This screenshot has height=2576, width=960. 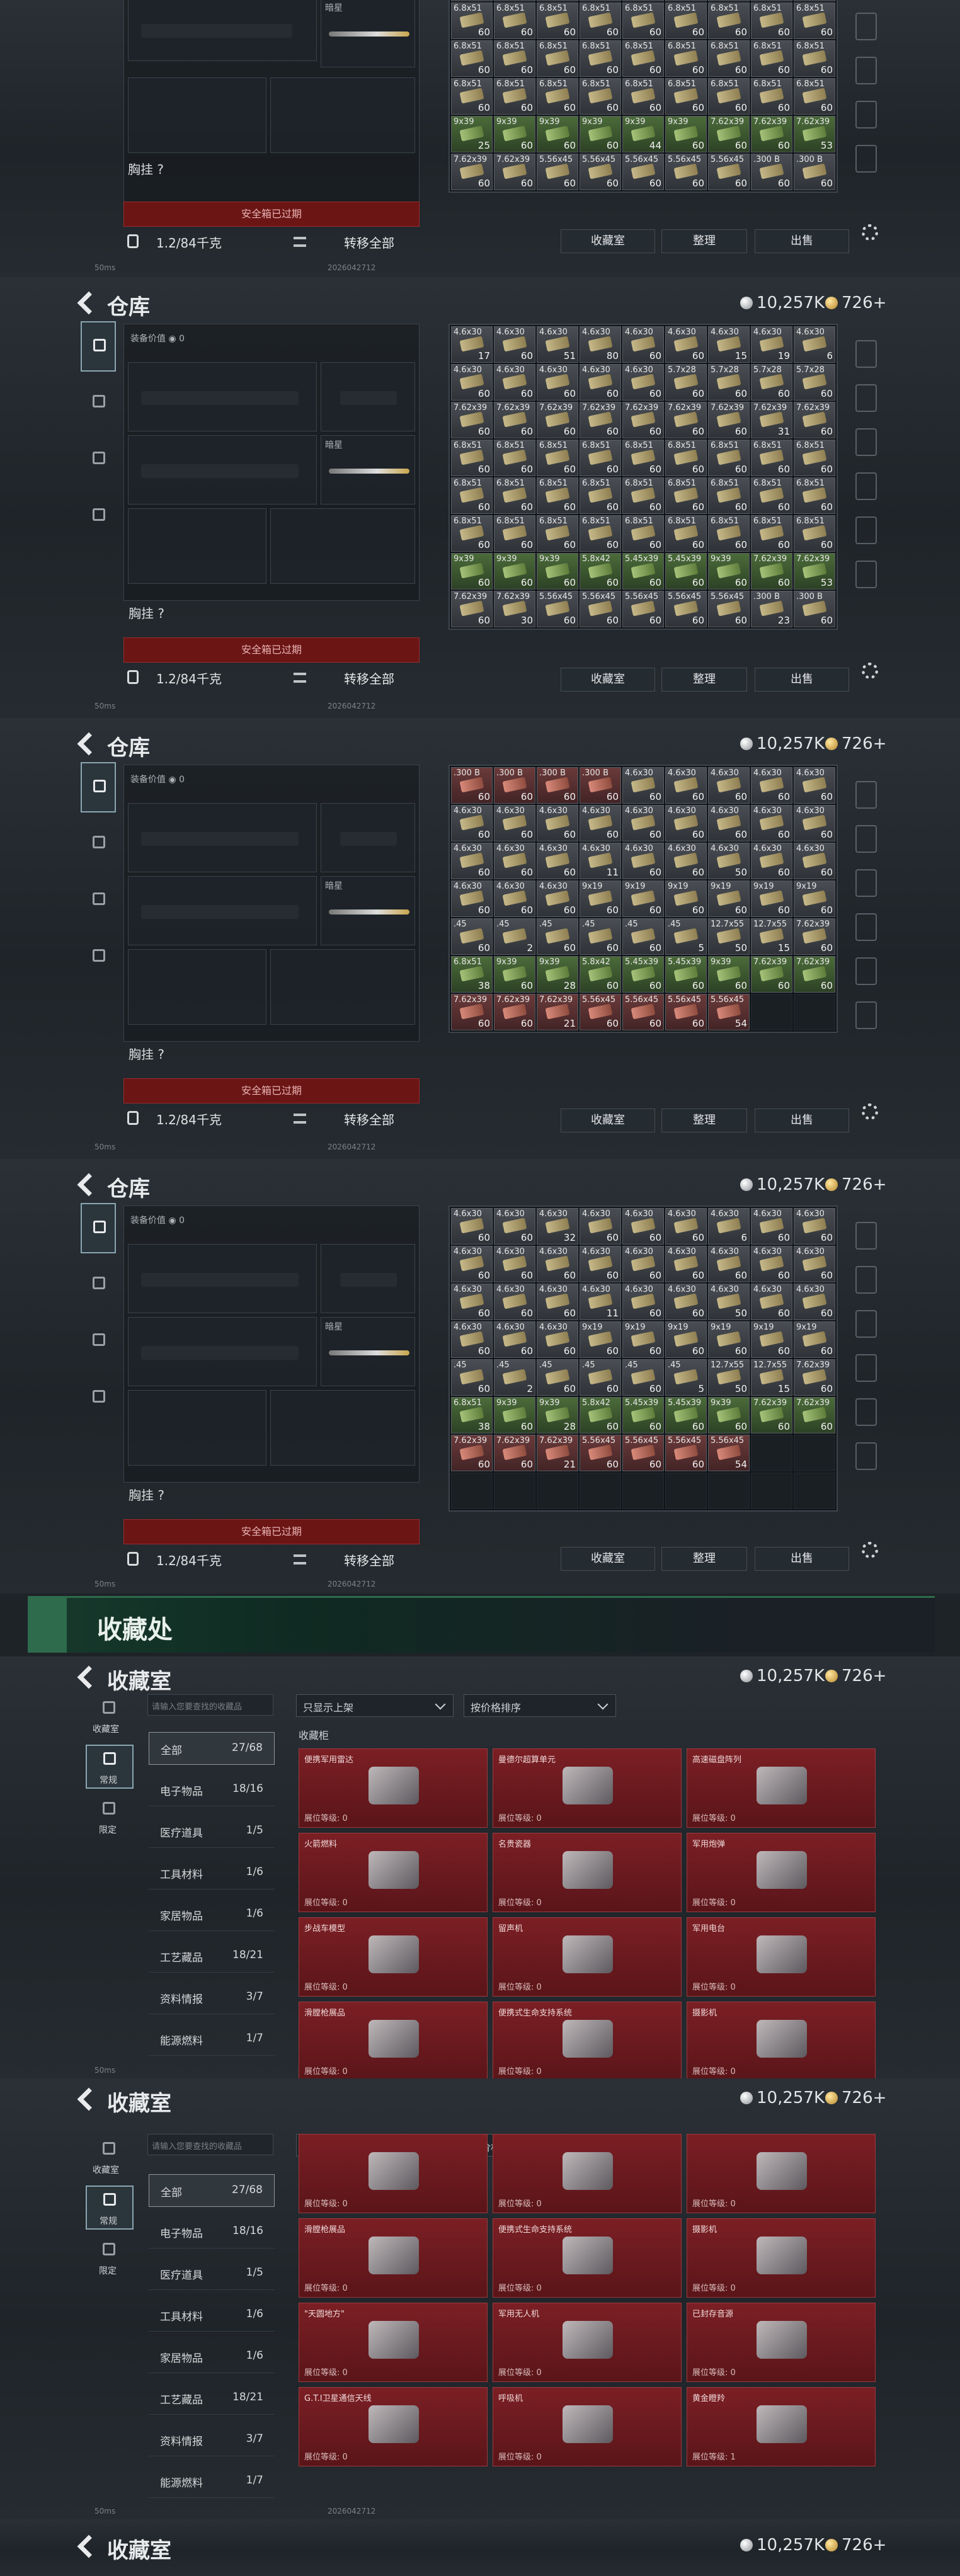 What do you see at coordinates (89, 2546) in the screenshot?
I see `back-arrow-icon` at bounding box center [89, 2546].